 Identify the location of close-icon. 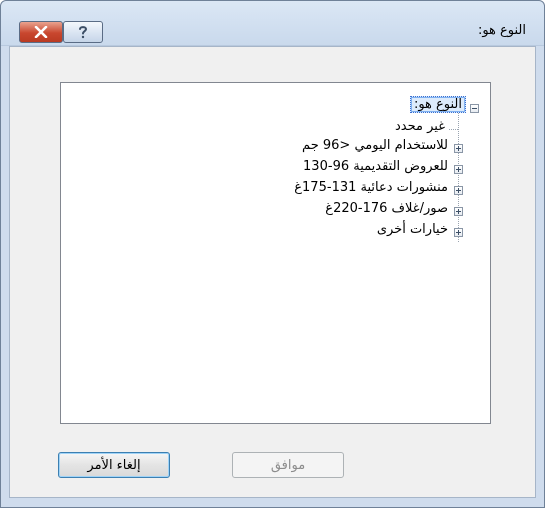
(41, 32).